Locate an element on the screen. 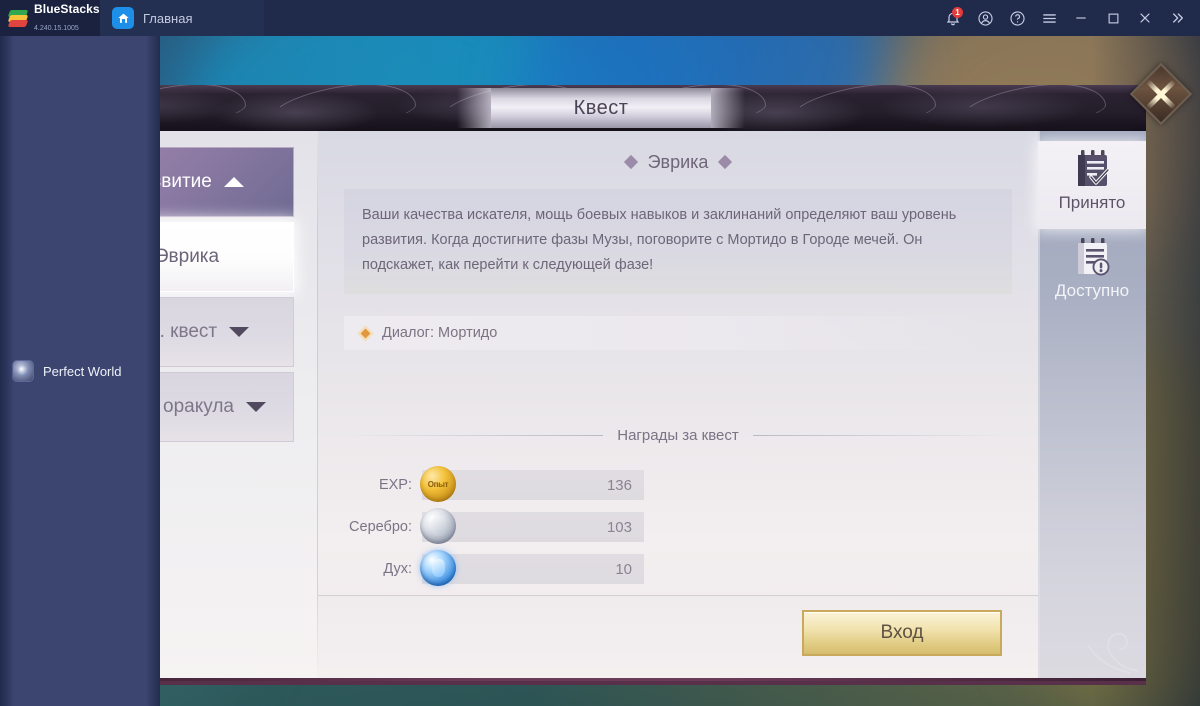 The height and width of the screenshot is (706, 1200). close-diamond-icon is located at coordinates (1161, 94).